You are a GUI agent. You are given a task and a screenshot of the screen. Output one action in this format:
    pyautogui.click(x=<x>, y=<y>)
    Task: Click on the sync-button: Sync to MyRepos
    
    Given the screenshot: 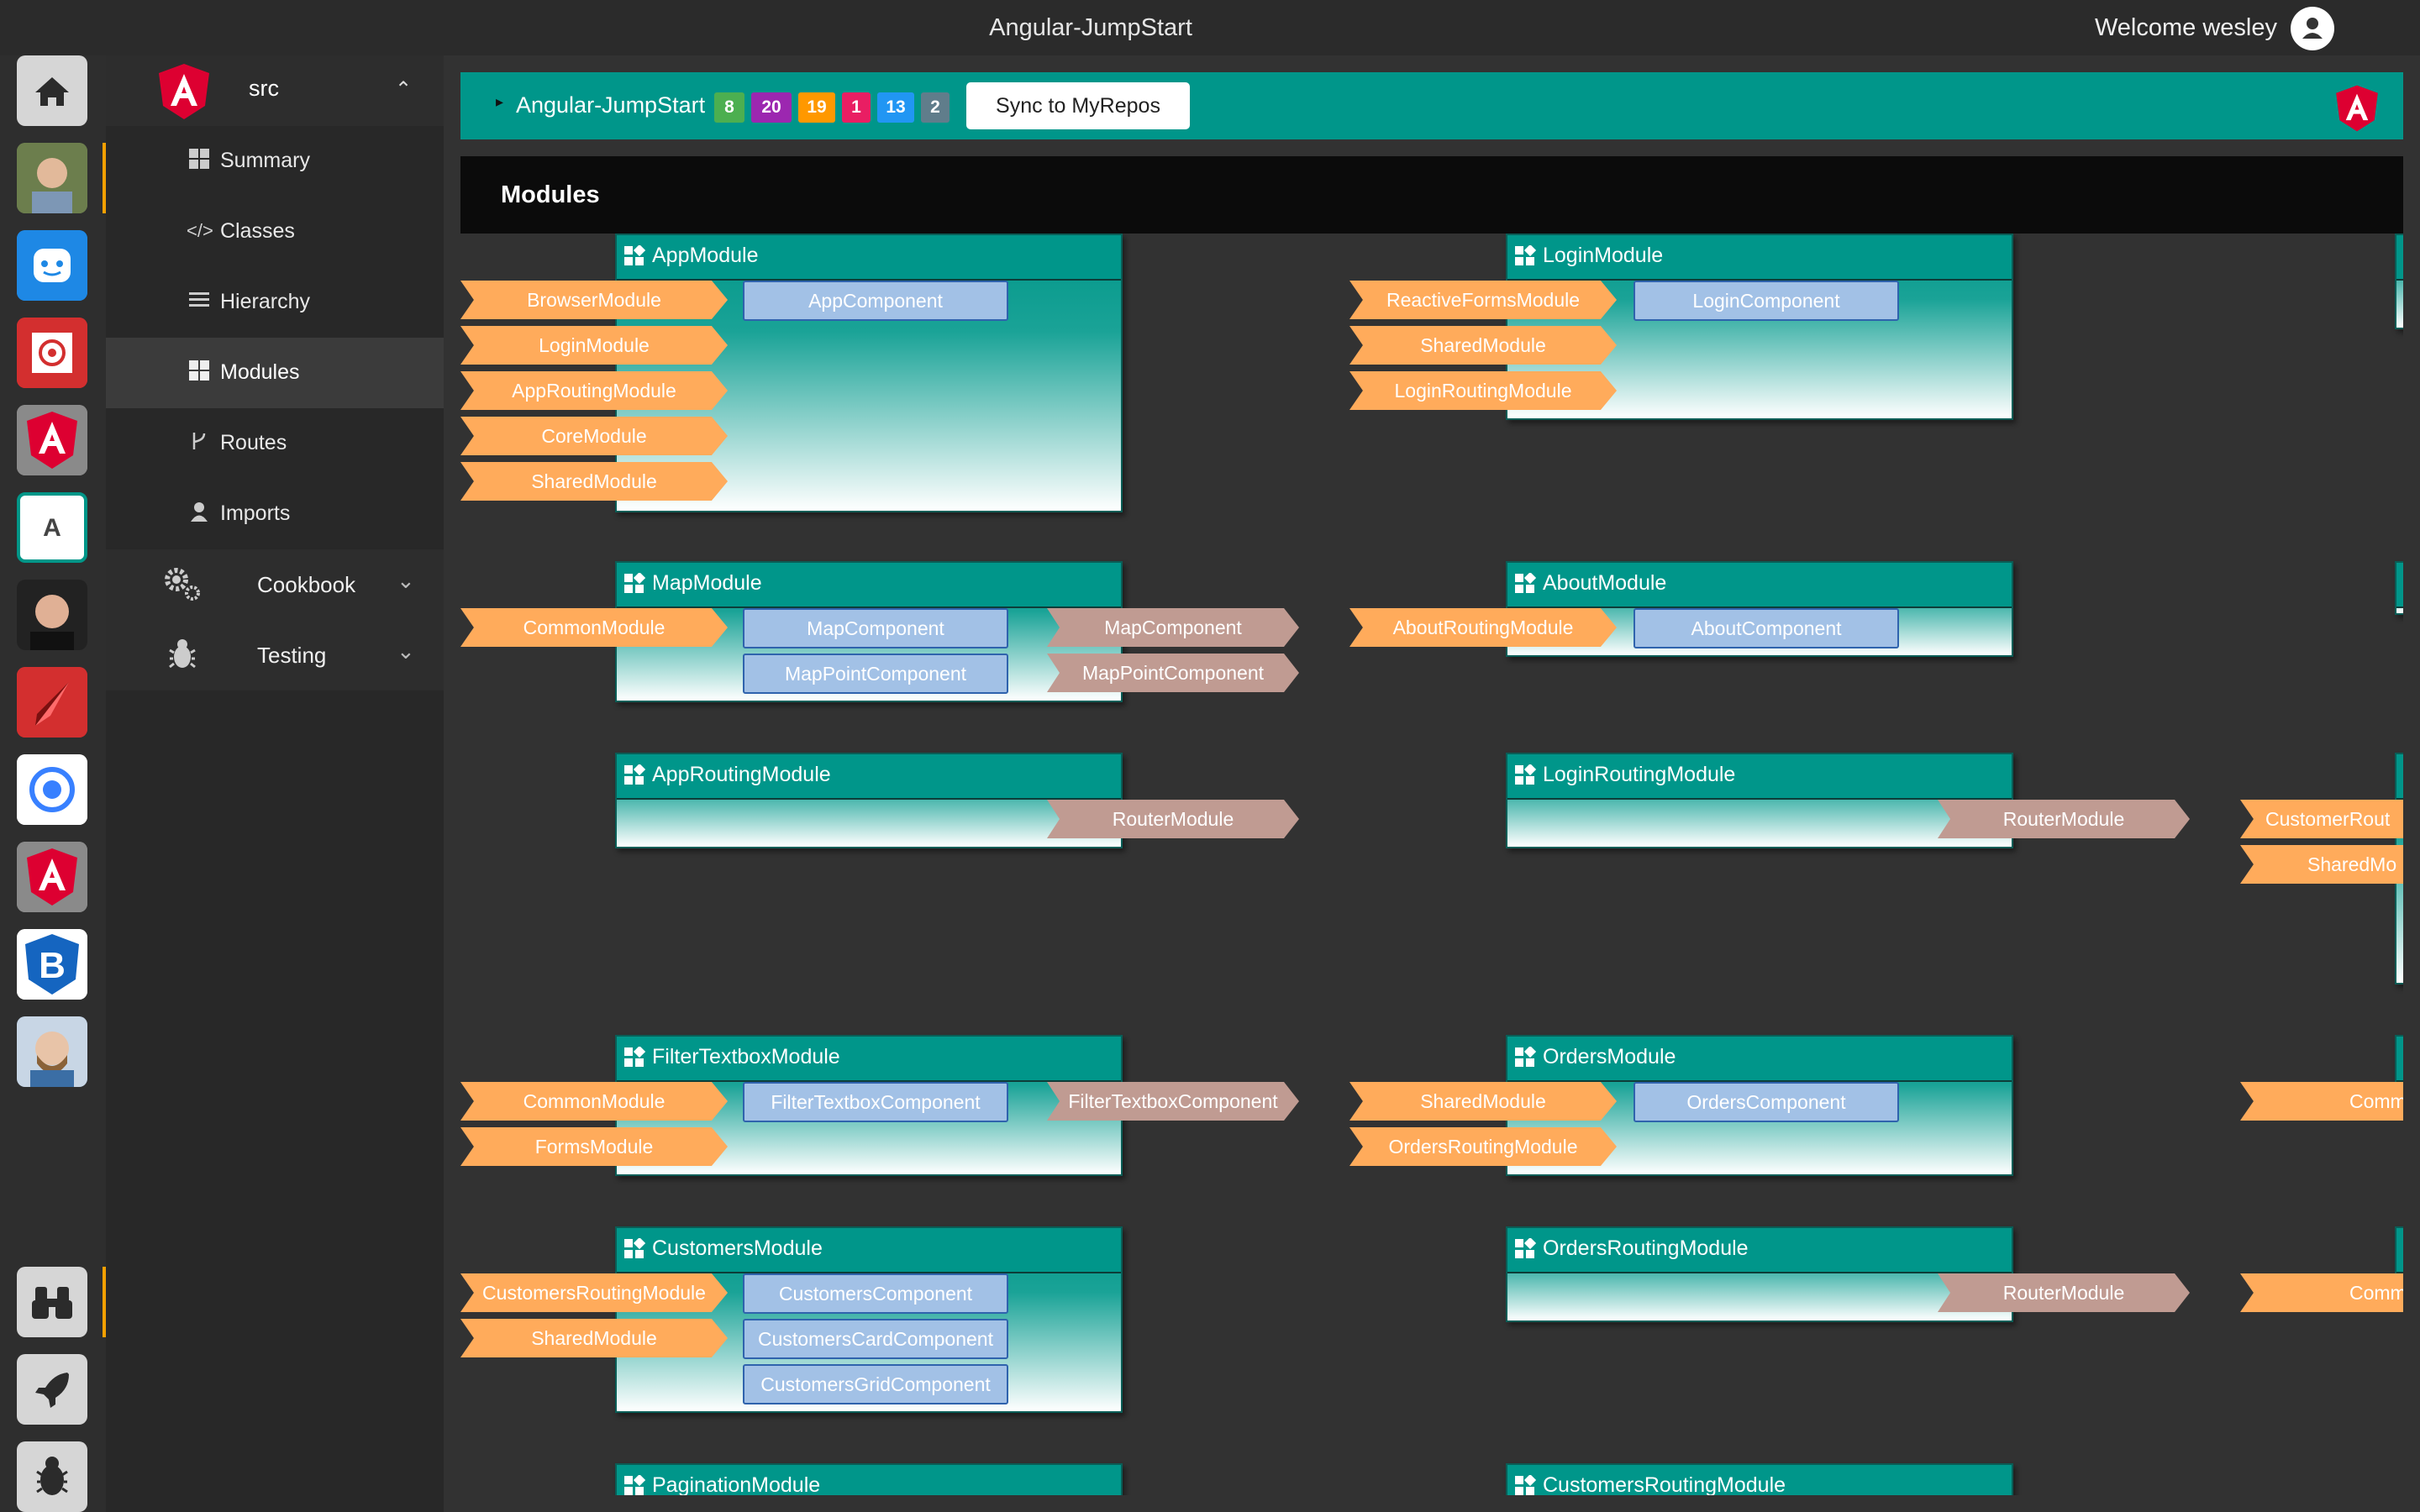 What is the action you would take?
    pyautogui.click(x=1078, y=105)
    